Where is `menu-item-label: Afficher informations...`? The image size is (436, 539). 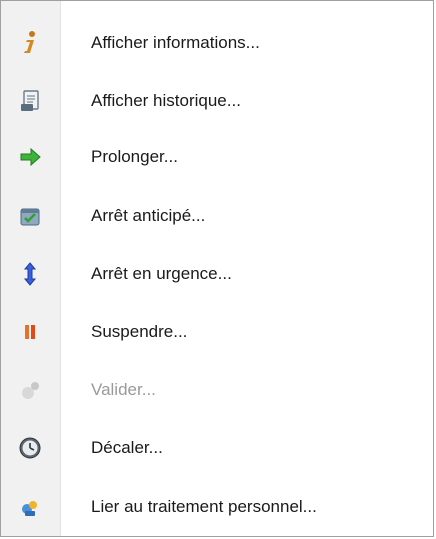 menu-item-label: Afficher informations... is located at coordinates (175, 42).